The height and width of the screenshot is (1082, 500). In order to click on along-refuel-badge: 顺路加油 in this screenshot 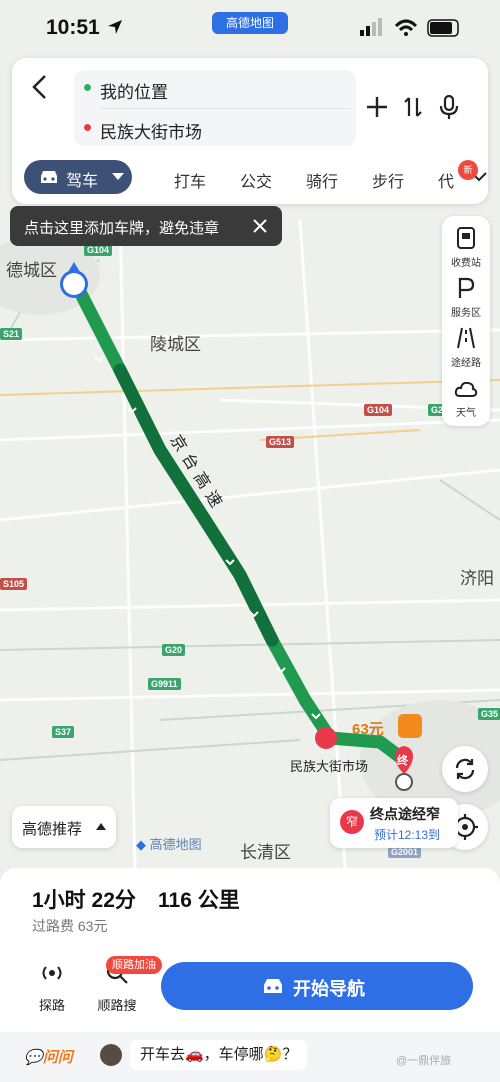, I will do `click(134, 965)`.